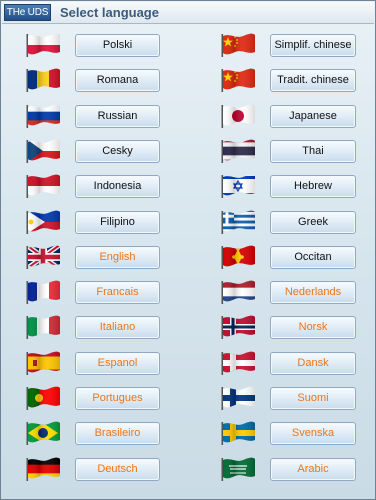 Image resolution: width=376 pixels, height=500 pixels. What do you see at coordinates (109, 12) in the screenshot?
I see `window-title: Select language` at bounding box center [109, 12].